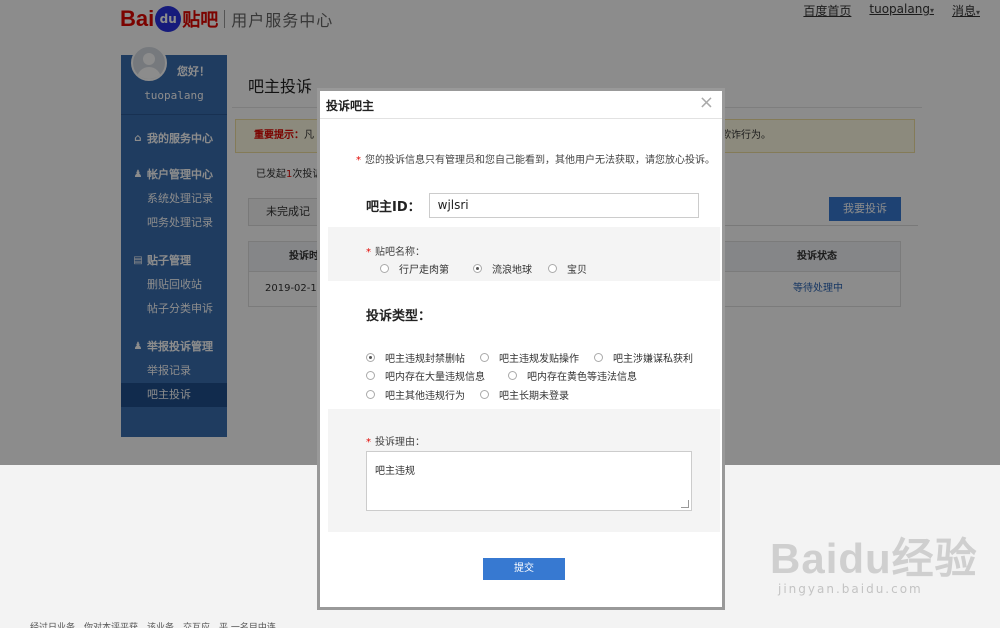 This screenshot has height=628, width=1000. I want to click on bar-option-label: 行尸走肉第, so click(424, 270).